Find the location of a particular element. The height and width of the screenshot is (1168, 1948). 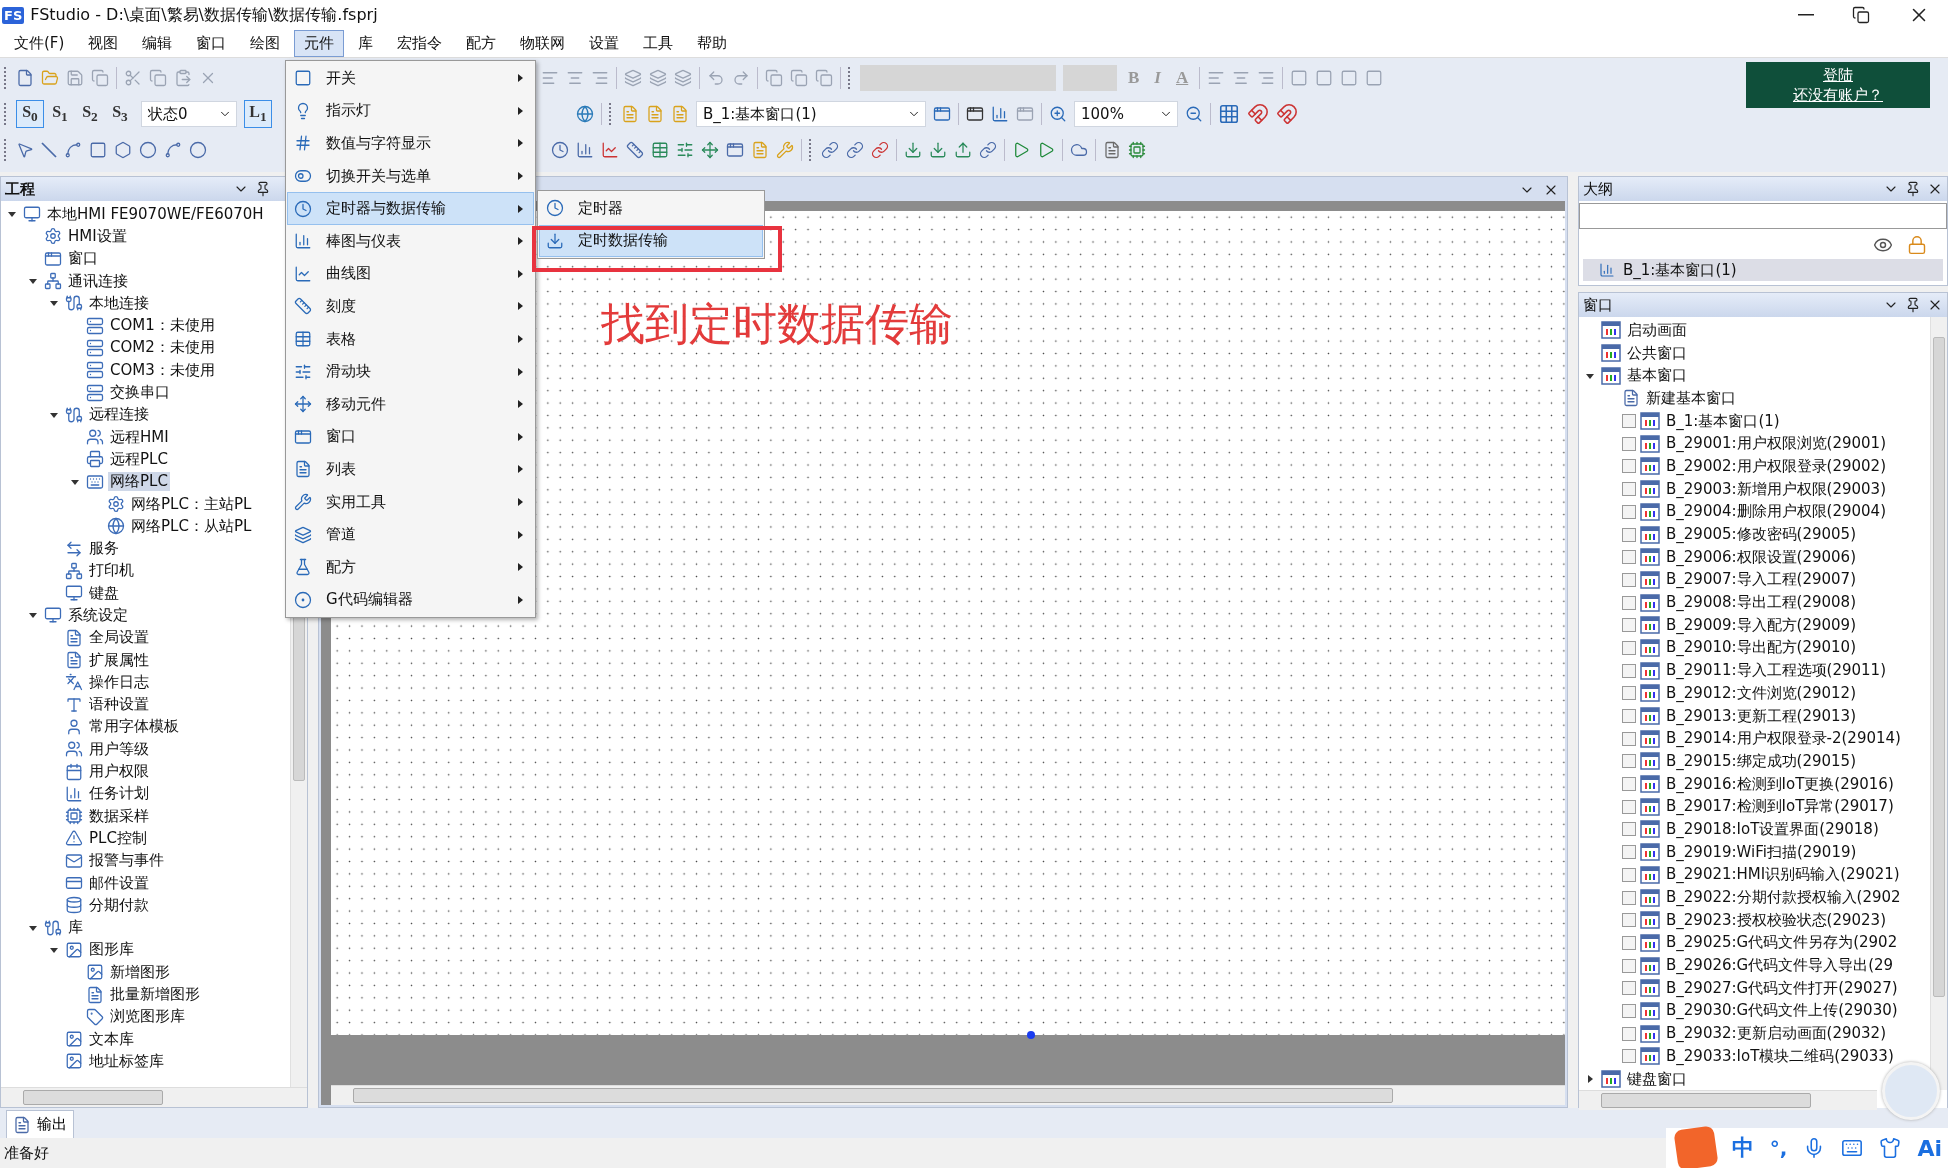

tree-item: B_29006:权限设置(29006) is located at coordinates (1761, 557).